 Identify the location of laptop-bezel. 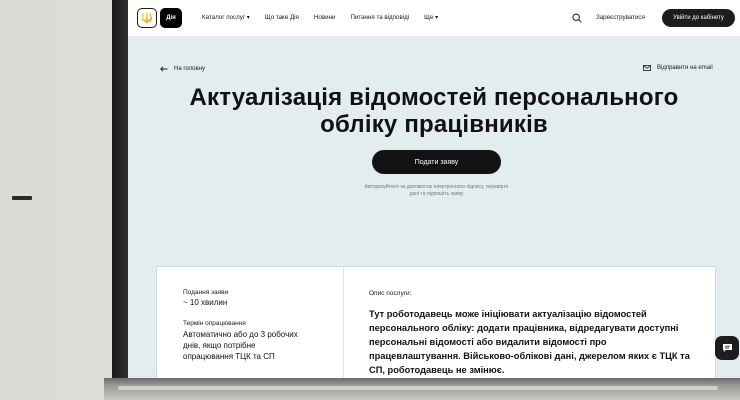
(120, 200).